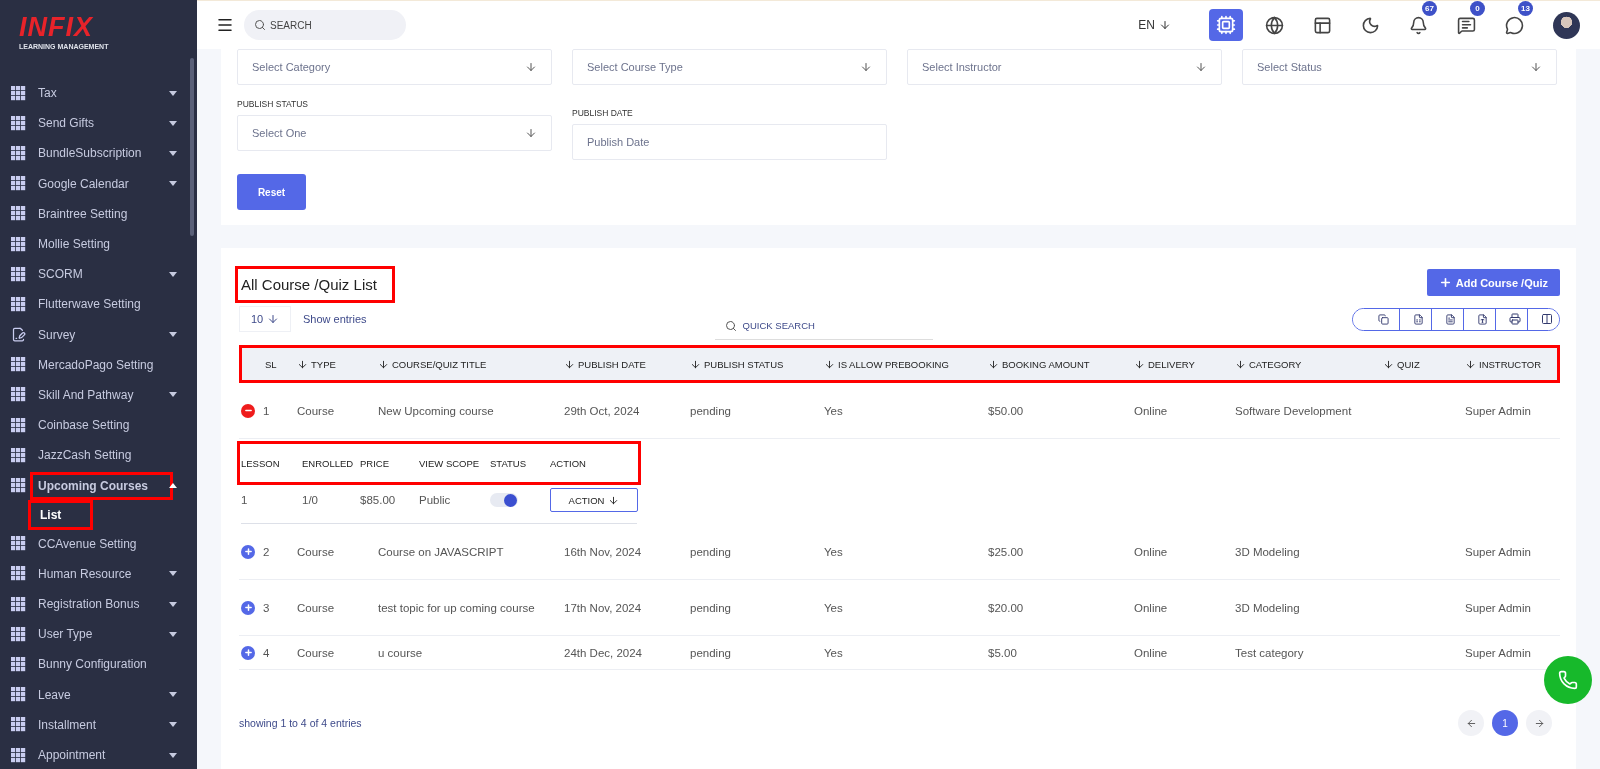  Describe the element at coordinates (261, 463) in the screenshot. I see `detail-column-header: LESSON` at that location.